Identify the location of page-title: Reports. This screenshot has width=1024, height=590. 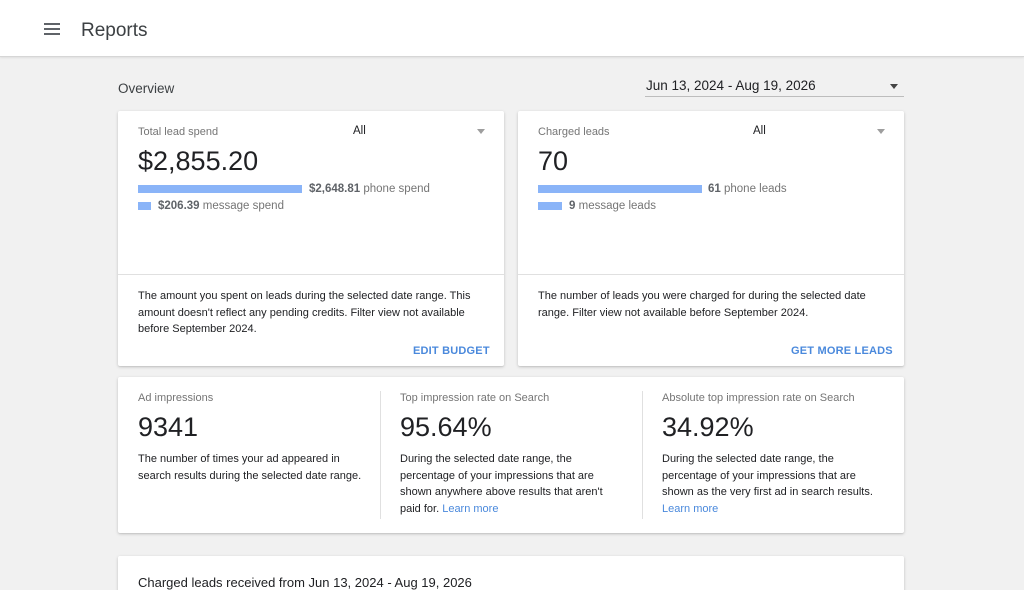
(114, 30).